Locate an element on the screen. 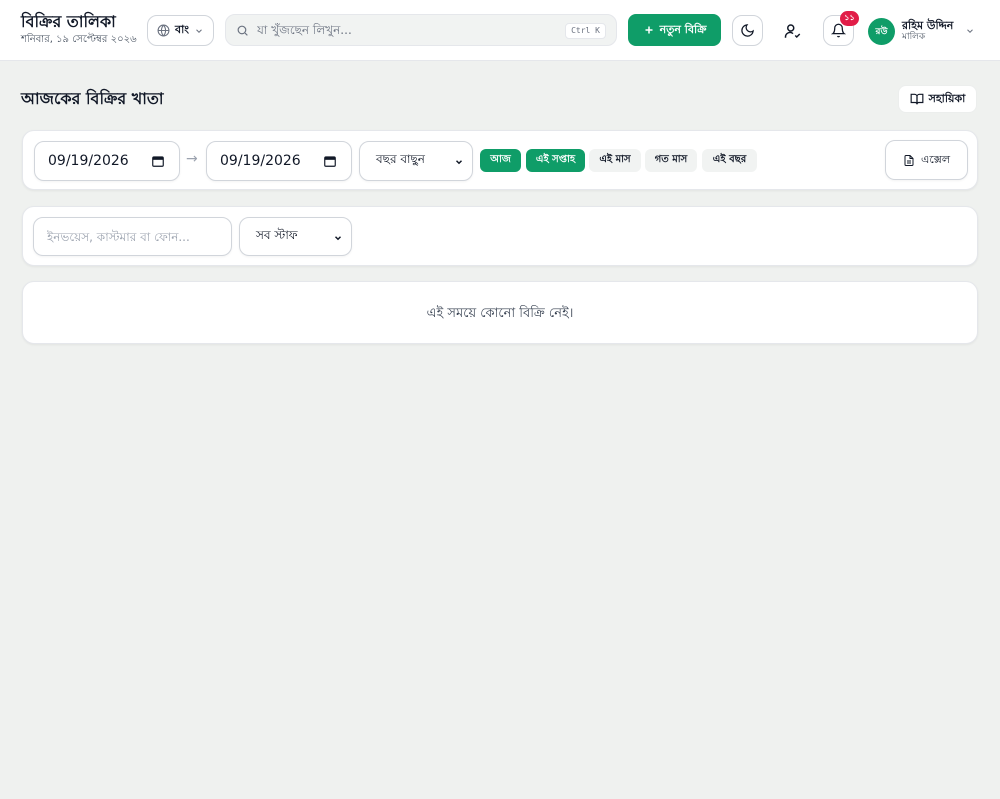 This screenshot has height=799, width=1000. notification-badge: ১১ is located at coordinates (849, 18).